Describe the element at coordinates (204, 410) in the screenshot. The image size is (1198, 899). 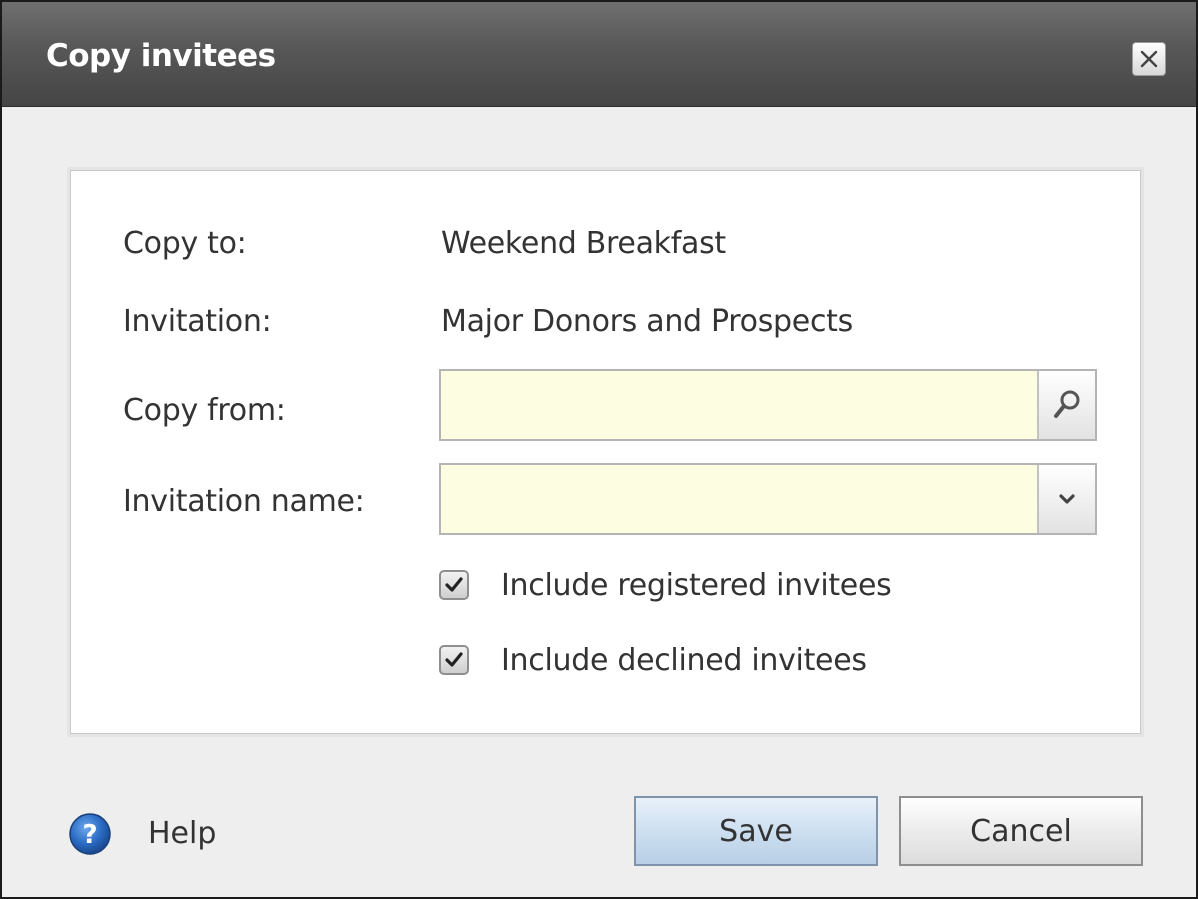
I see `copy-from-label: Copy from:` at that location.